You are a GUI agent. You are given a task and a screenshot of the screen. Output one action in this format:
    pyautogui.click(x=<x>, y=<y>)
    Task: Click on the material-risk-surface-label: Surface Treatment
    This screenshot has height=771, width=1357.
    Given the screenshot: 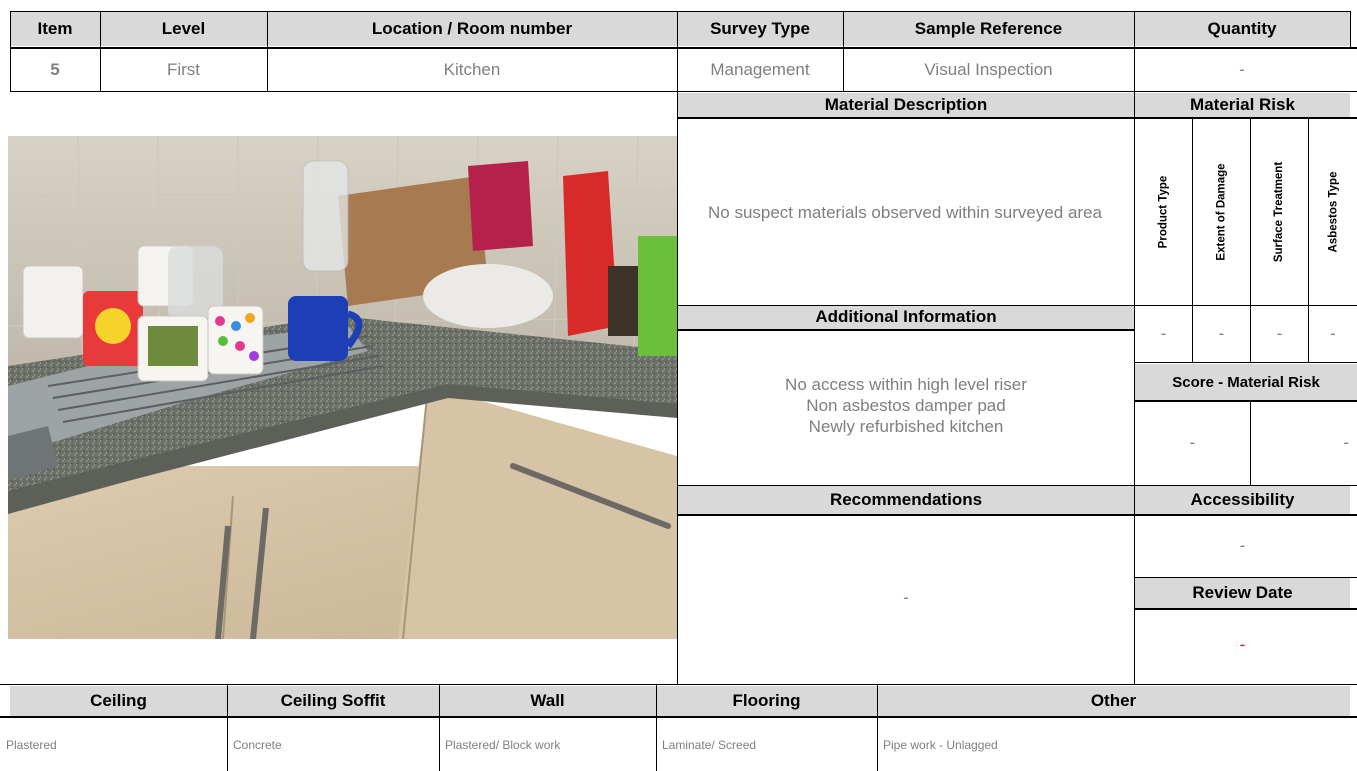 What is the action you would take?
    pyautogui.click(x=1279, y=212)
    